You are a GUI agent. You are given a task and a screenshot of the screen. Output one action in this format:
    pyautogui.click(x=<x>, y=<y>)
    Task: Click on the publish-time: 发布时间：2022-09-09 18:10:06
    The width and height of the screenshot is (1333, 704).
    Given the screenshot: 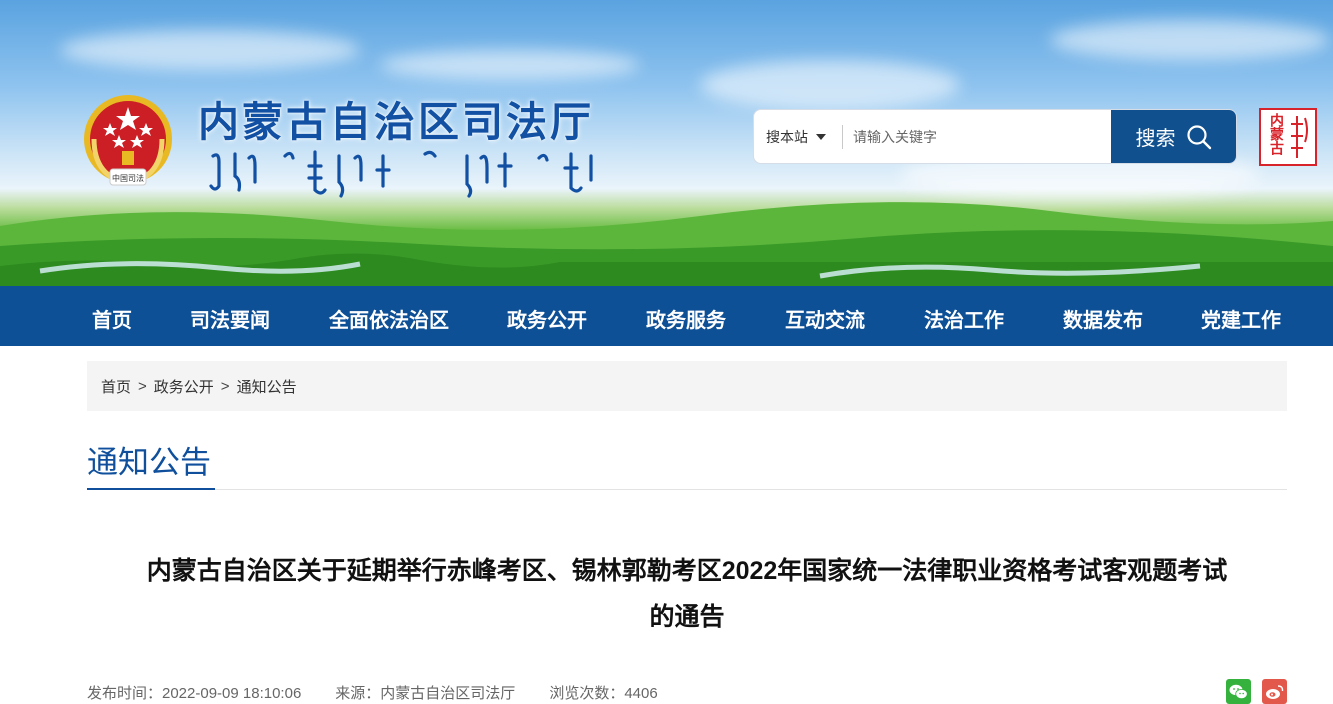 What is the action you would take?
    pyautogui.click(x=194, y=693)
    